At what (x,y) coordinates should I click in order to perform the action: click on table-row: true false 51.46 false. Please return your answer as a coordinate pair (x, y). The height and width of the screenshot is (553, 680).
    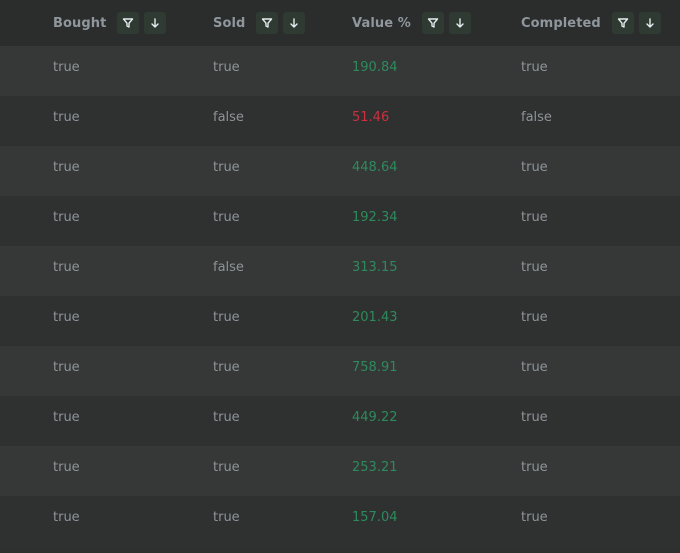
    Looking at the image, I should click on (340, 121).